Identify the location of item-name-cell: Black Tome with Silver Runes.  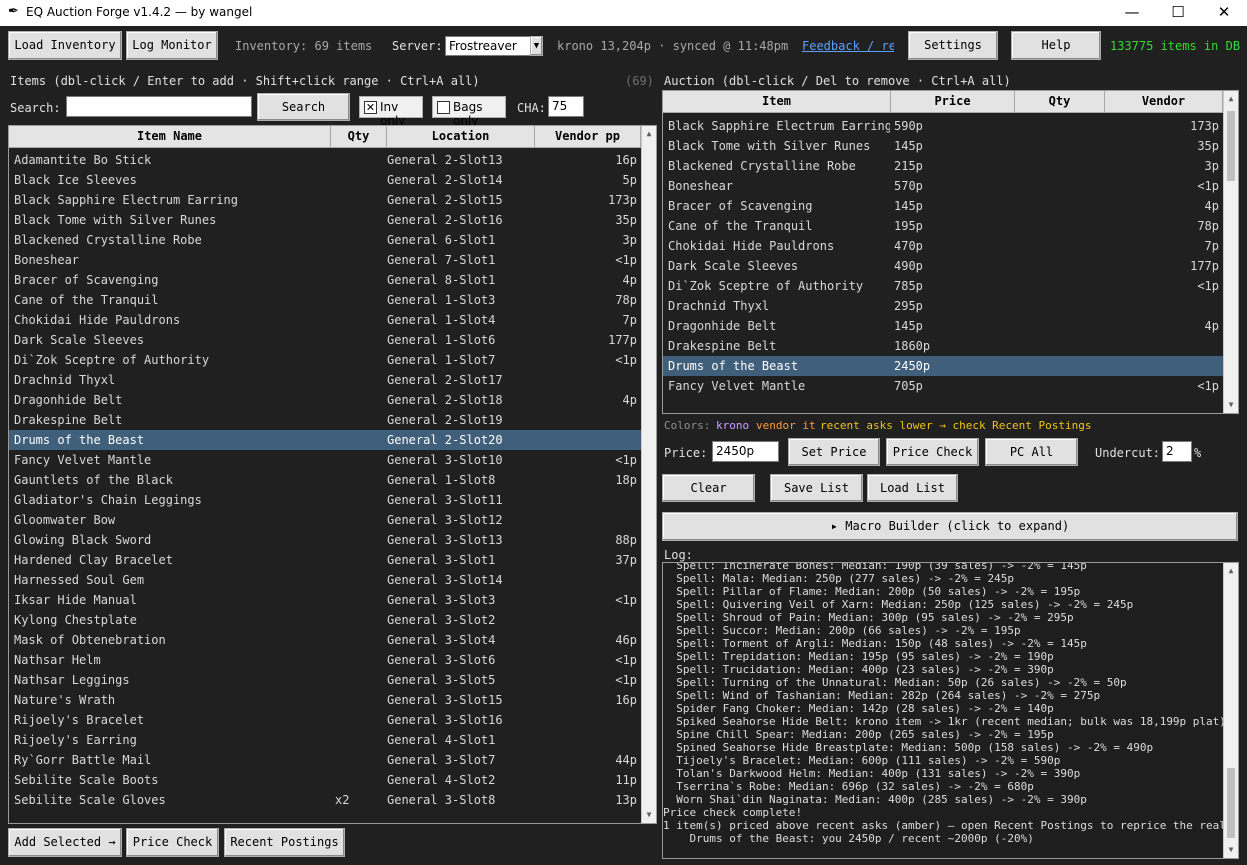
(115, 220).